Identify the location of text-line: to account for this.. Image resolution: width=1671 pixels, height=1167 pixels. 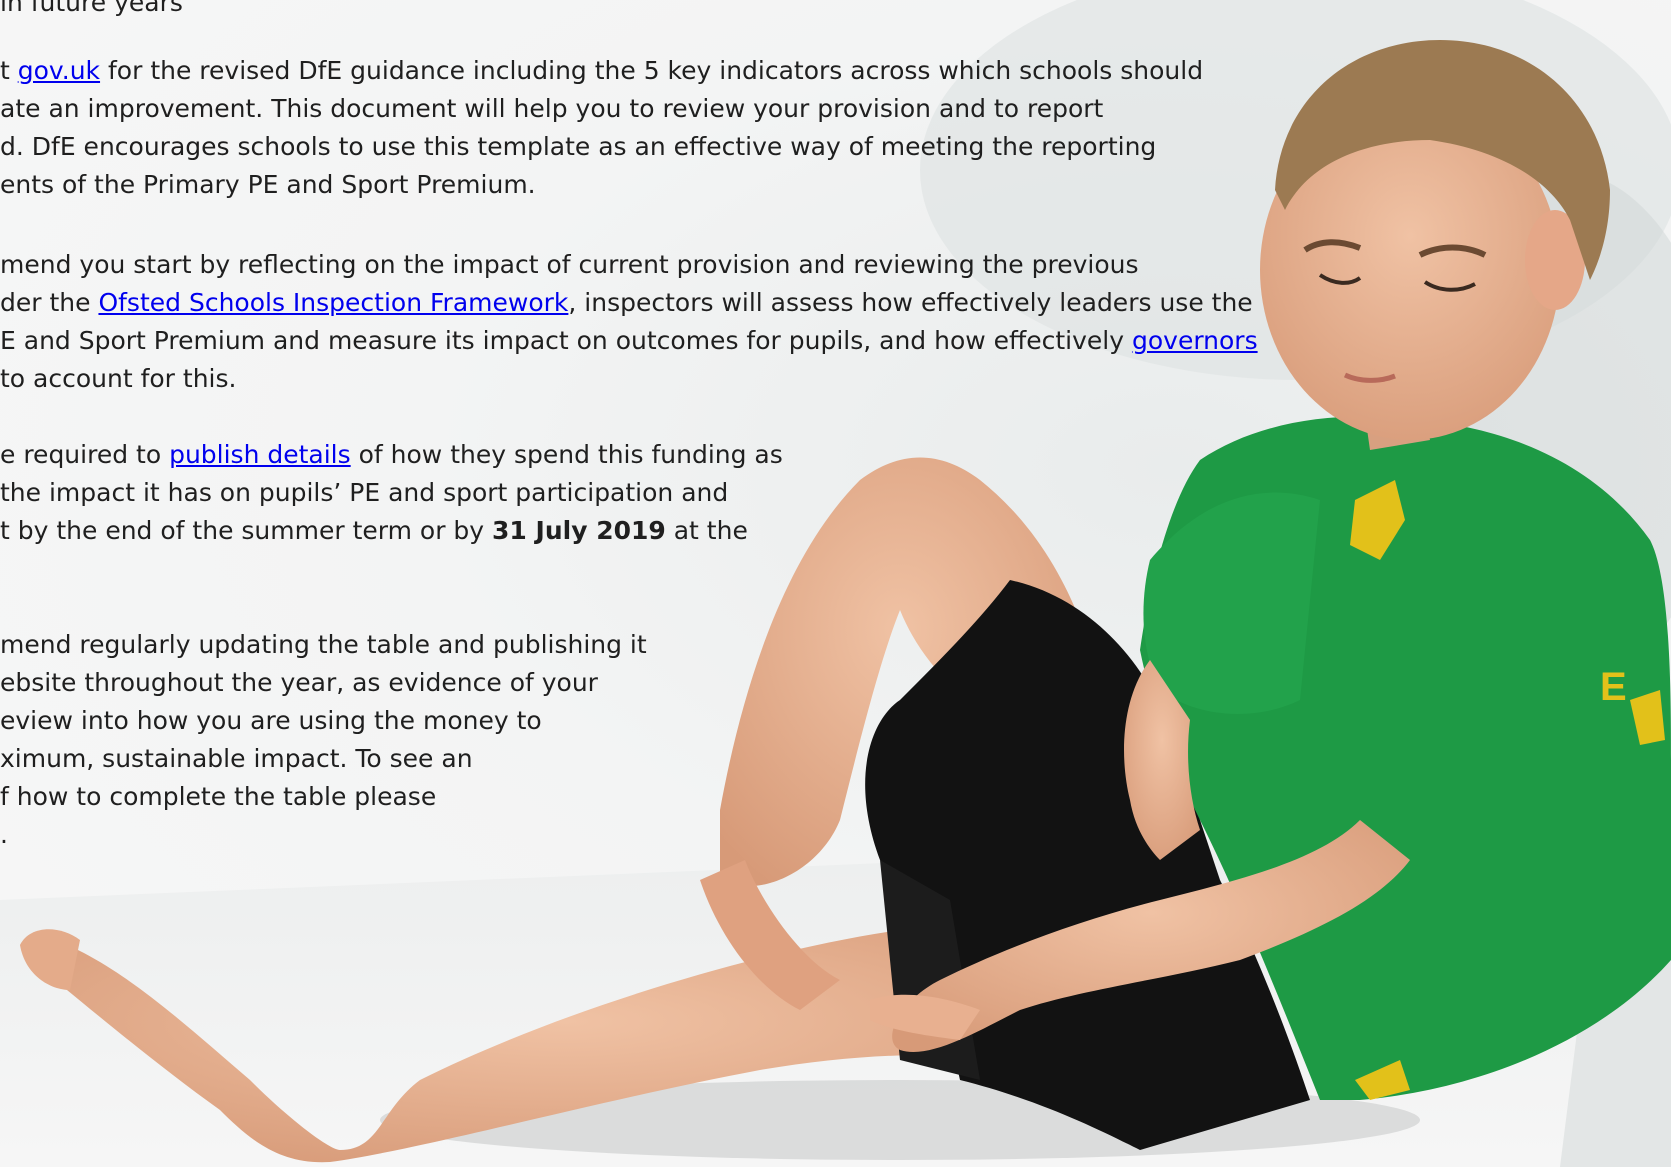
(118, 379).